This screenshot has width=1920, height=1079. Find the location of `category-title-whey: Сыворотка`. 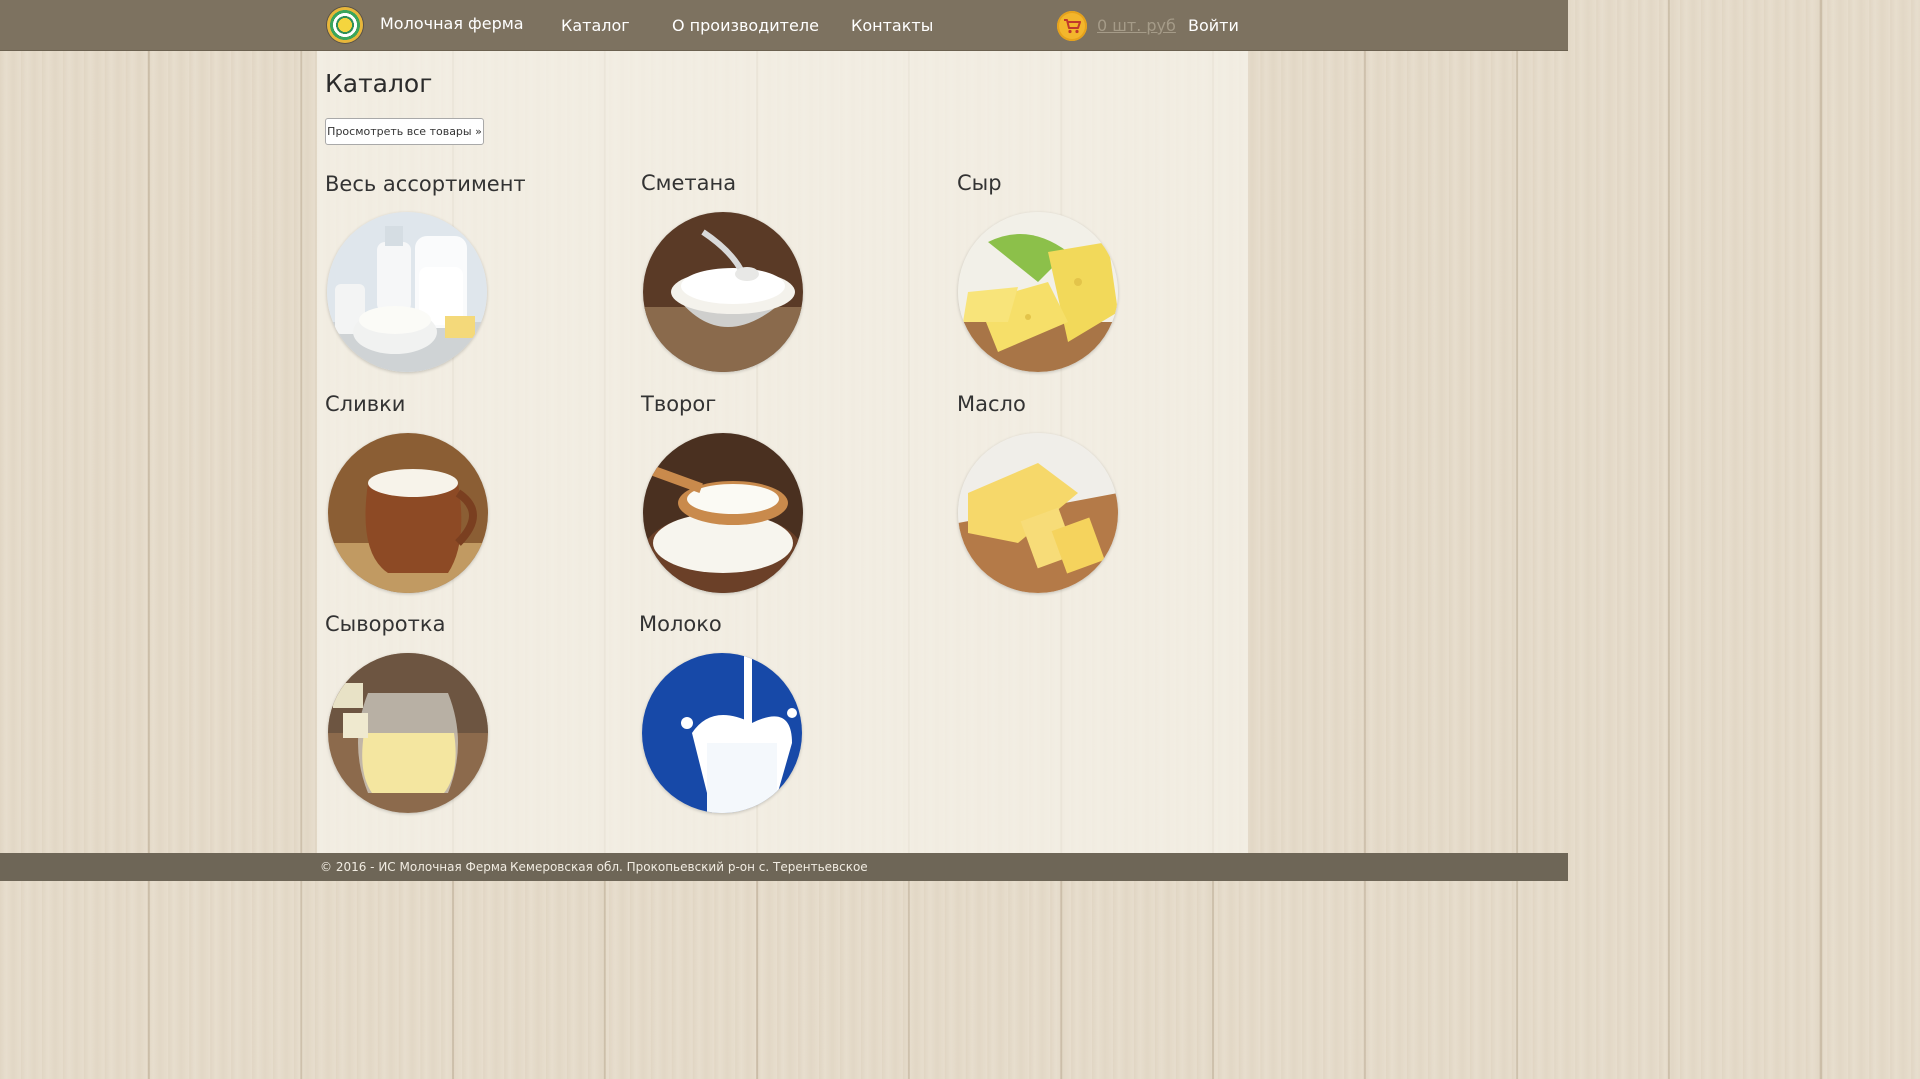

category-title-whey: Сыворотка is located at coordinates (385, 624).